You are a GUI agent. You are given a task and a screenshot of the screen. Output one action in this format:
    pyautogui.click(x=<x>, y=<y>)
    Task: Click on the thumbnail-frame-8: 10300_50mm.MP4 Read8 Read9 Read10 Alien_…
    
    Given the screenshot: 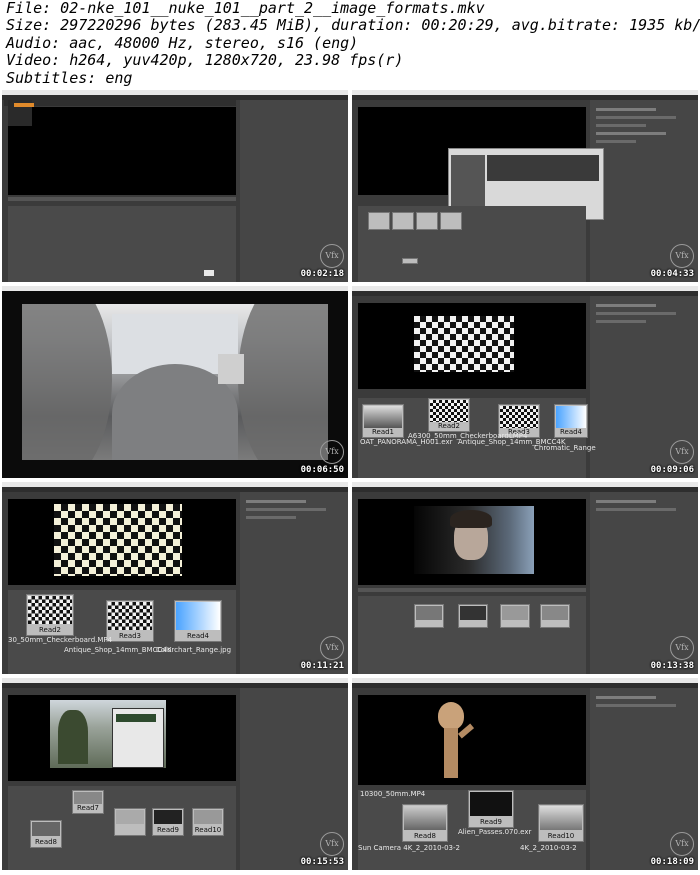 What is the action you would take?
    pyautogui.click(x=525, y=774)
    